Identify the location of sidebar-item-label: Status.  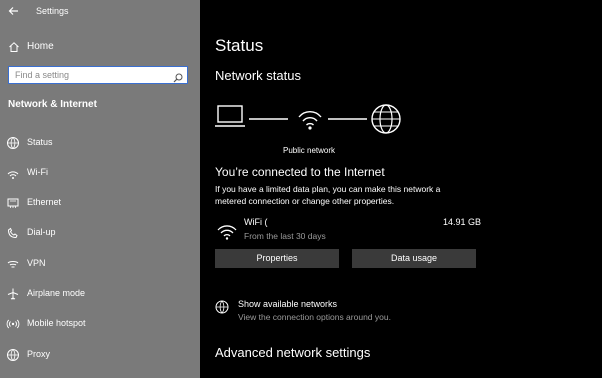
(40, 142).